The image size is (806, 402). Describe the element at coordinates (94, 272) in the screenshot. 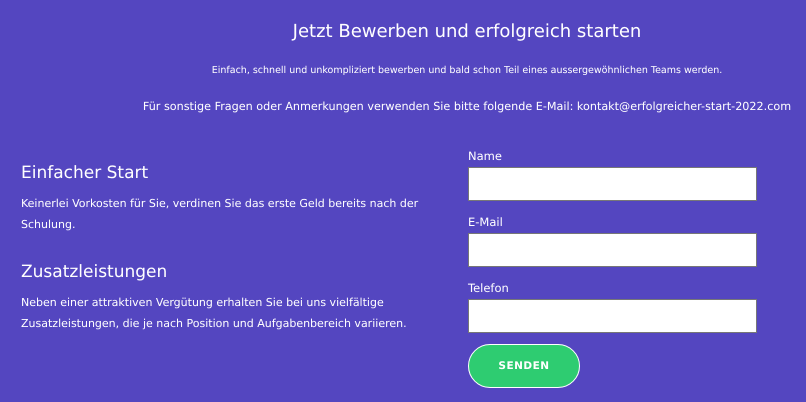

I see `feature-heading: Zusatzleistungen` at that location.